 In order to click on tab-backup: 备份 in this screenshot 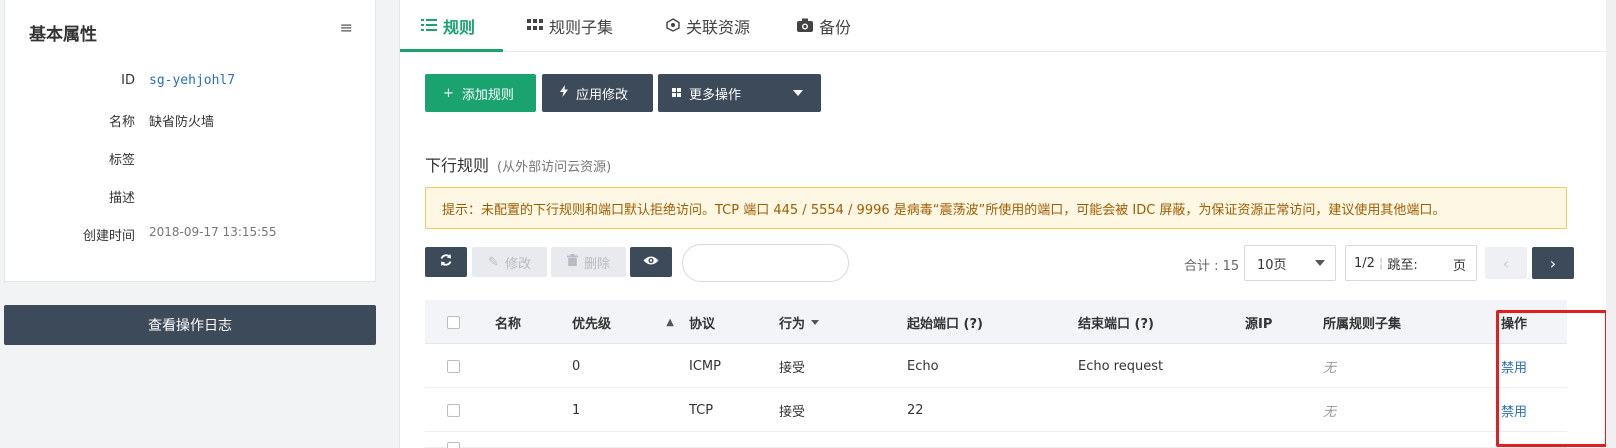, I will do `click(824, 26)`.